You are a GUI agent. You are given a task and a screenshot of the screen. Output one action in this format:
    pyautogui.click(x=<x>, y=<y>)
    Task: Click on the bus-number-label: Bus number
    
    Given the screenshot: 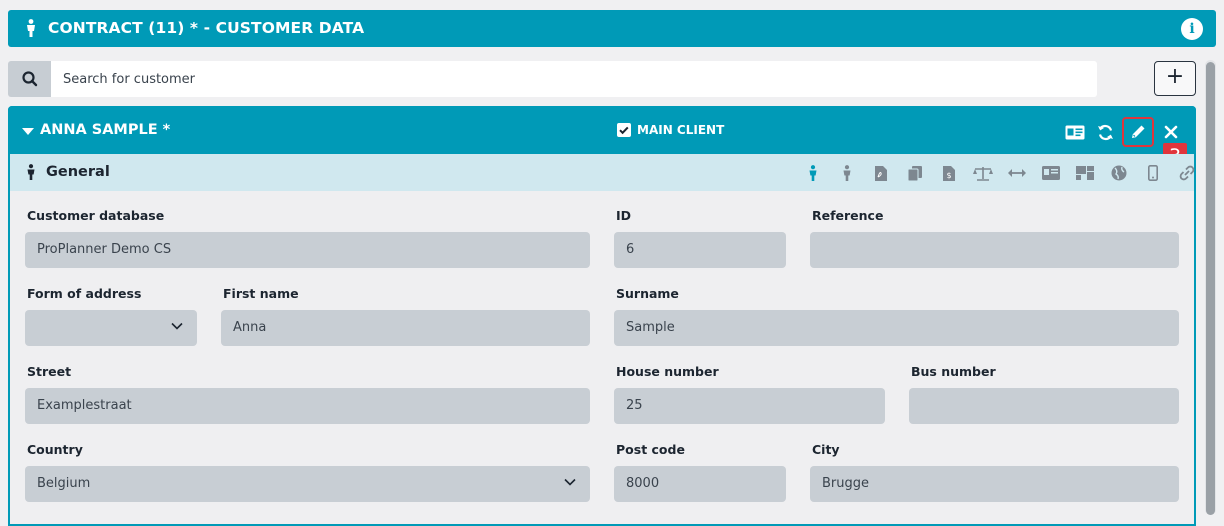 What is the action you would take?
    pyautogui.click(x=953, y=371)
    